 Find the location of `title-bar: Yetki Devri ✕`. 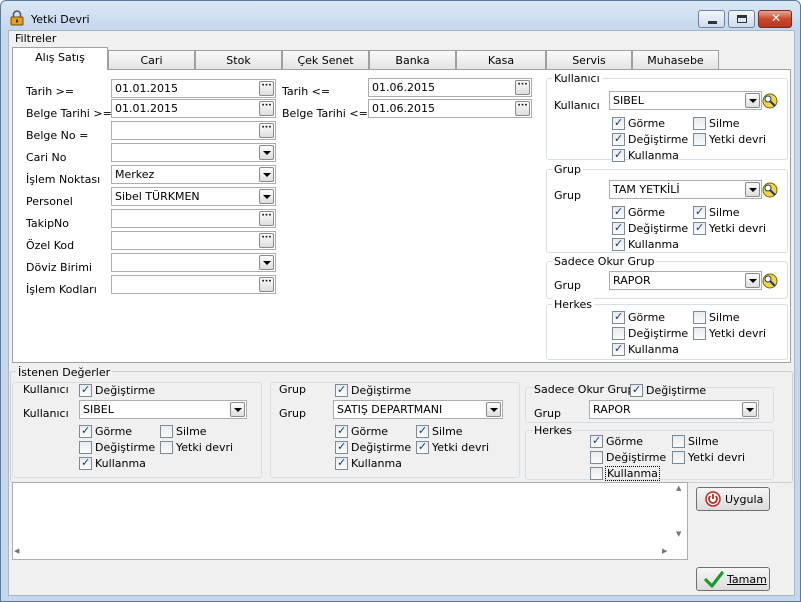

title-bar: Yetki Devri ✕ is located at coordinates (400, 16).